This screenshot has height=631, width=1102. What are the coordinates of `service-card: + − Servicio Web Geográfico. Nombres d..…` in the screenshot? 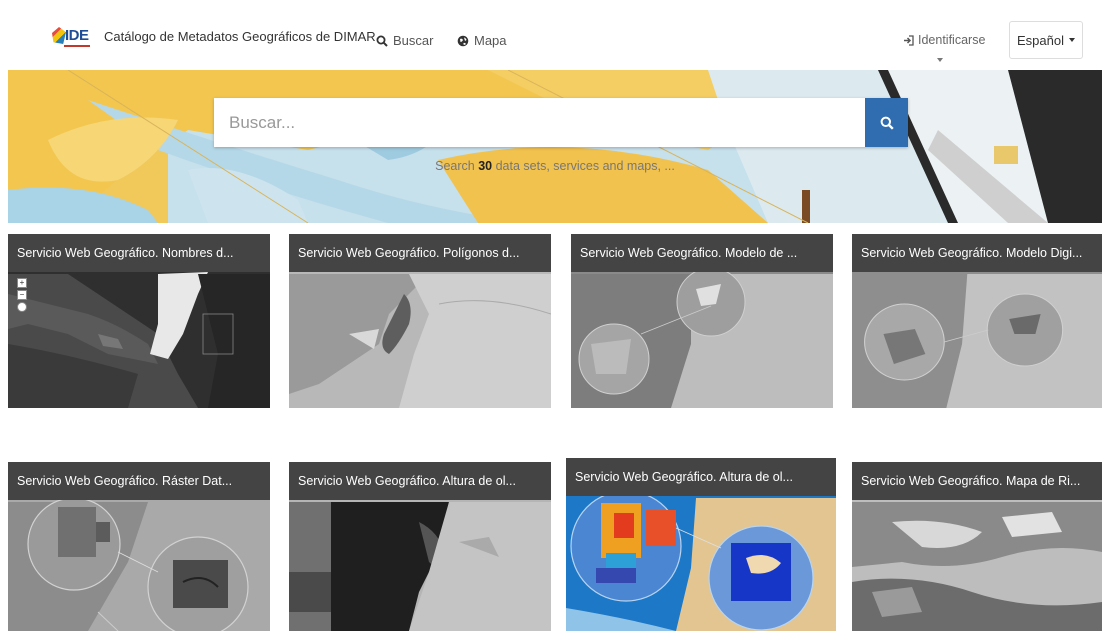 It's located at (139, 321).